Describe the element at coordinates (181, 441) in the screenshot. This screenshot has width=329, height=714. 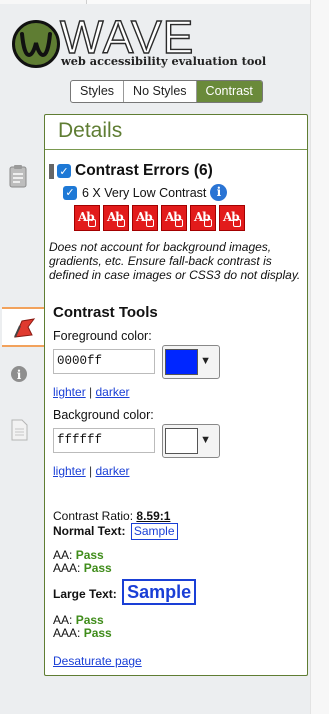
I see `background-swatch` at that location.